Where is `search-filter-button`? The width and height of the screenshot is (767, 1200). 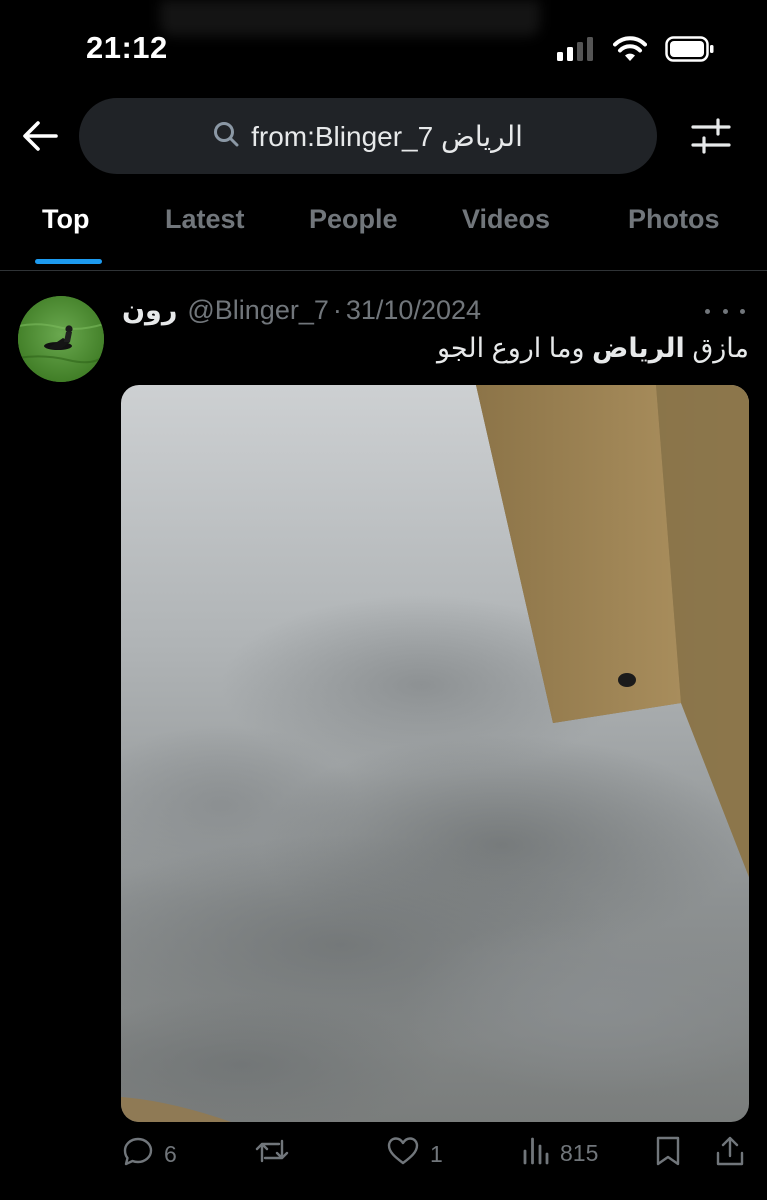
search-filter-button is located at coordinates (711, 138).